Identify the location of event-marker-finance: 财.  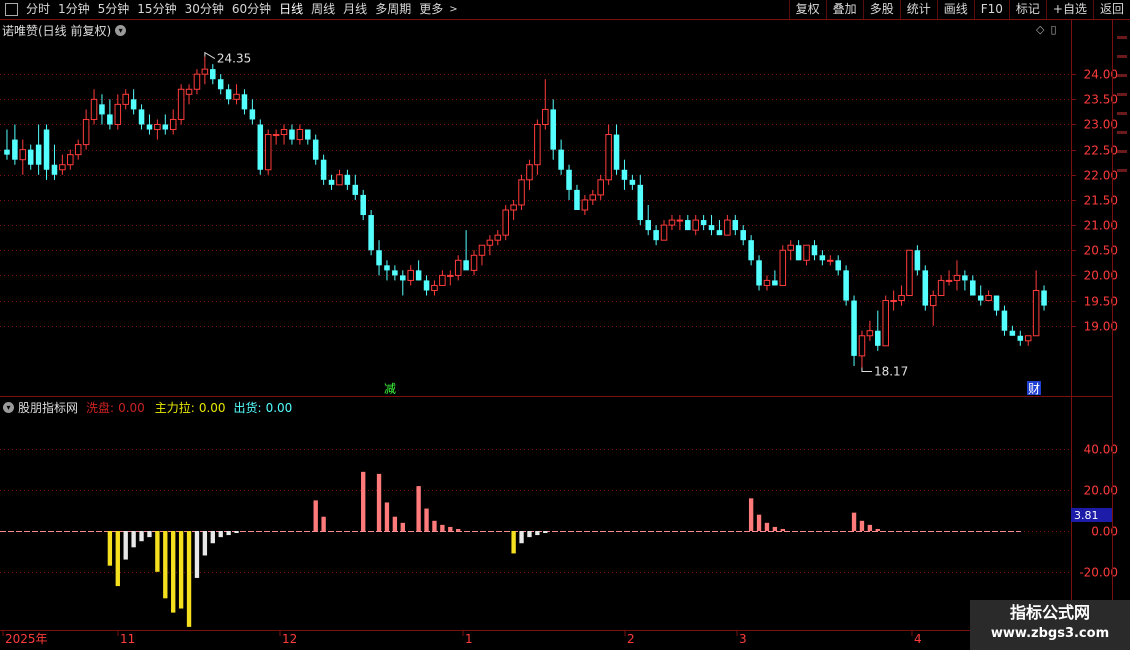
(1034, 389).